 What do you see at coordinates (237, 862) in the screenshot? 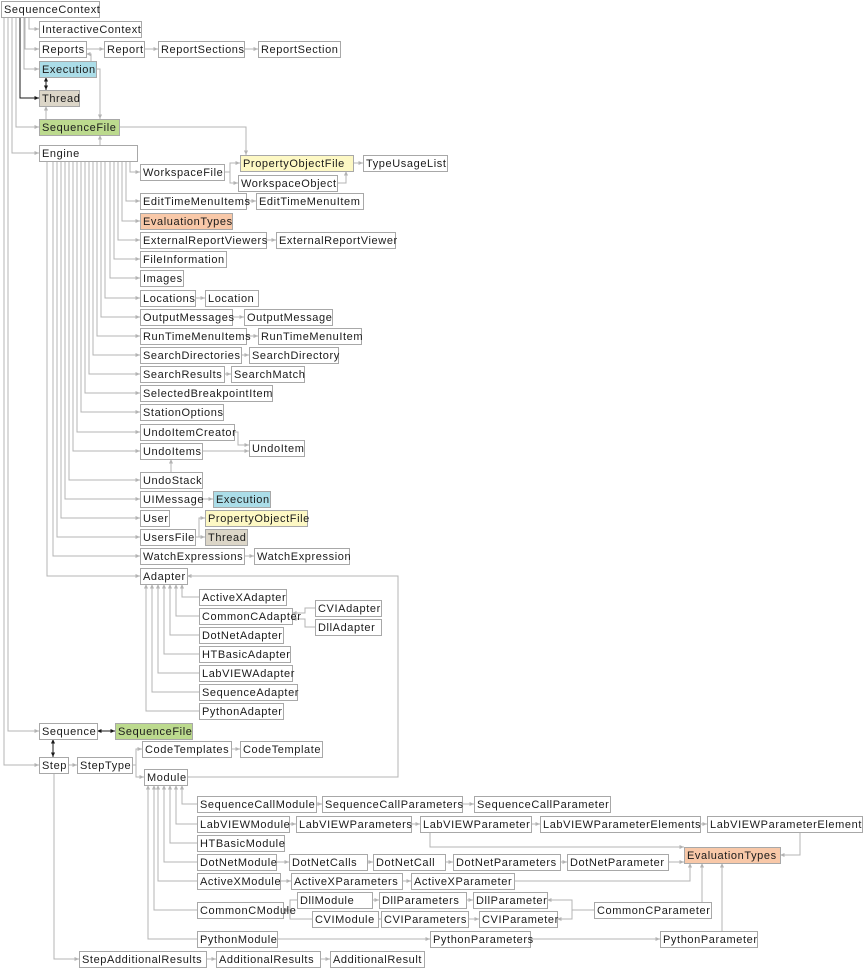
I see `node-dot-net-module: DotNetModule` at bounding box center [237, 862].